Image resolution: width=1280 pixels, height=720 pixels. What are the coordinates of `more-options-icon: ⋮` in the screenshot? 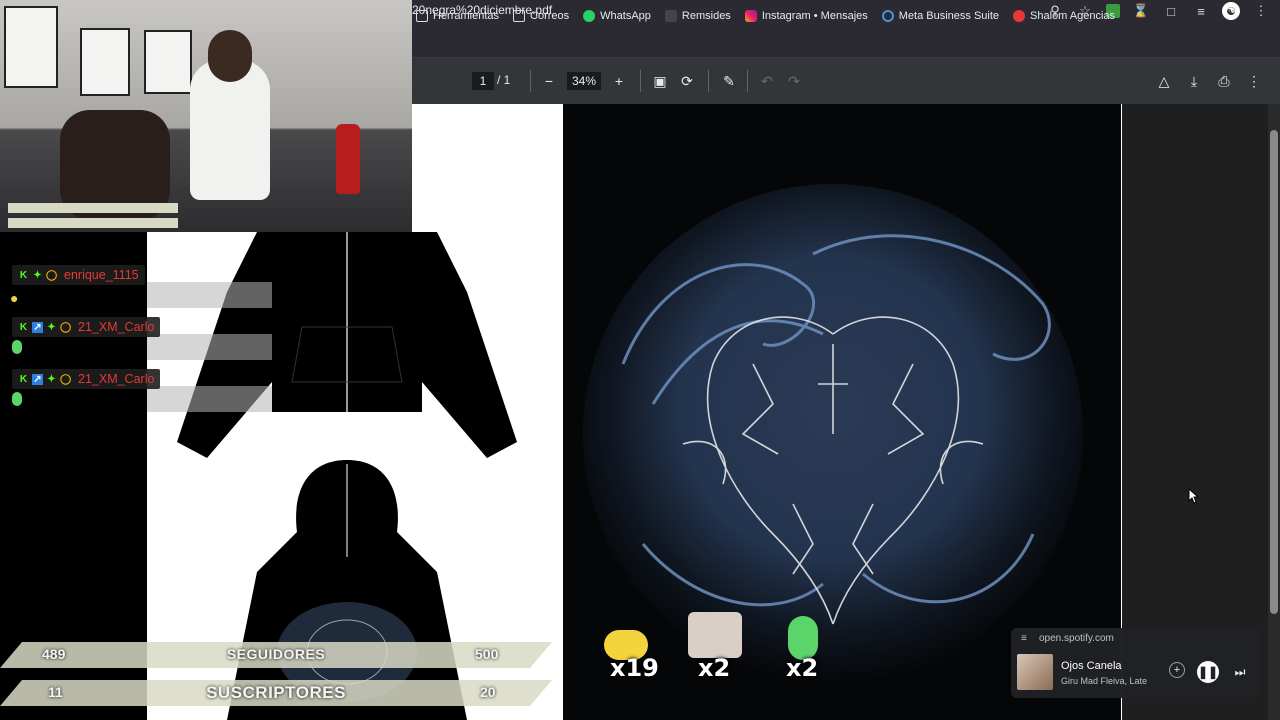 It's located at (1254, 81).